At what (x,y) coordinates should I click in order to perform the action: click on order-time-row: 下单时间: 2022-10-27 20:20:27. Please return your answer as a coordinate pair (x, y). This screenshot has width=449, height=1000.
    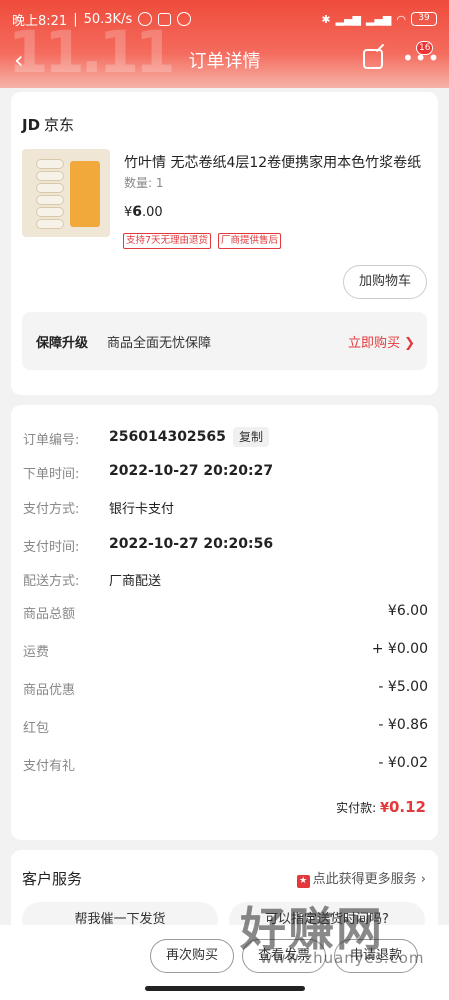
    Looking at the image, I should click on (225, 474).